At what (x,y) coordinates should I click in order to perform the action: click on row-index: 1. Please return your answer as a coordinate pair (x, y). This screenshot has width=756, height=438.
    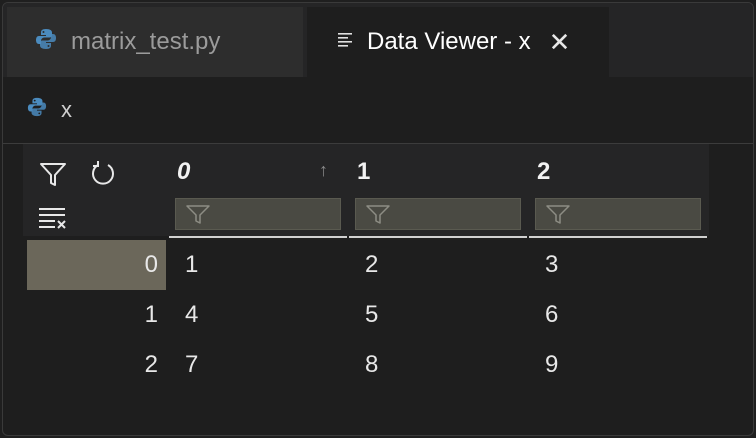
    Looking at the image, I should click on (96, 315).